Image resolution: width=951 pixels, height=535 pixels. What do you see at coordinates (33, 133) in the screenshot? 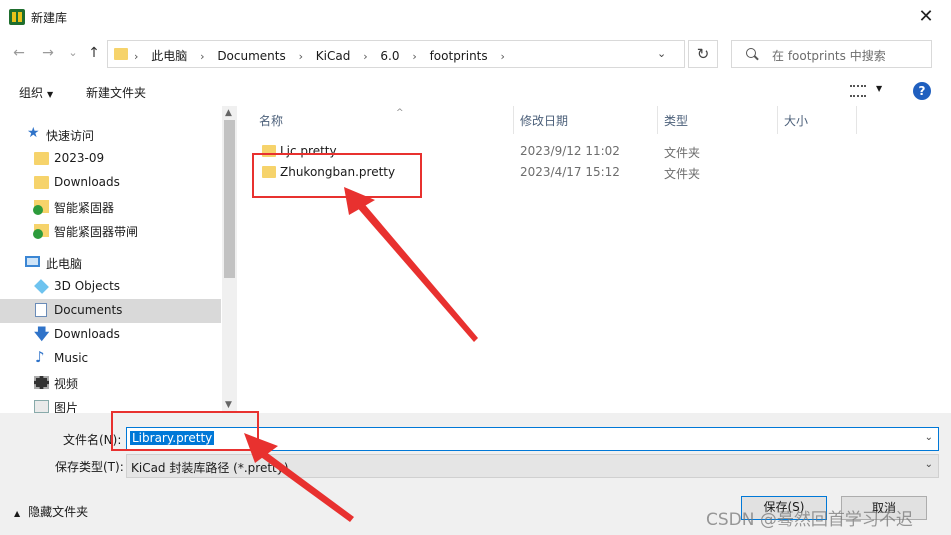
I see `star-icon: ★` at bounding box center [33, 133].